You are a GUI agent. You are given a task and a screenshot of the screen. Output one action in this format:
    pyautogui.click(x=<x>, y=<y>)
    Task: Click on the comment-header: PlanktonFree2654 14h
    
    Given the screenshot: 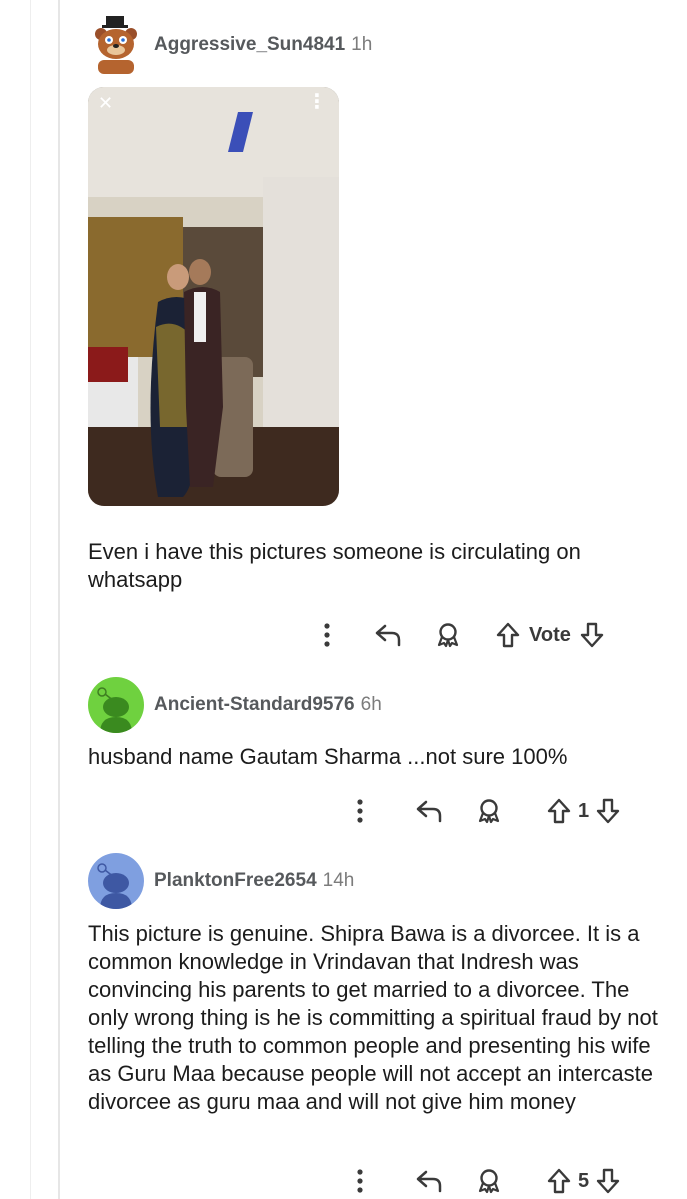 What is the action you would take?
    pyautogui.click(x=221, y=881)
    